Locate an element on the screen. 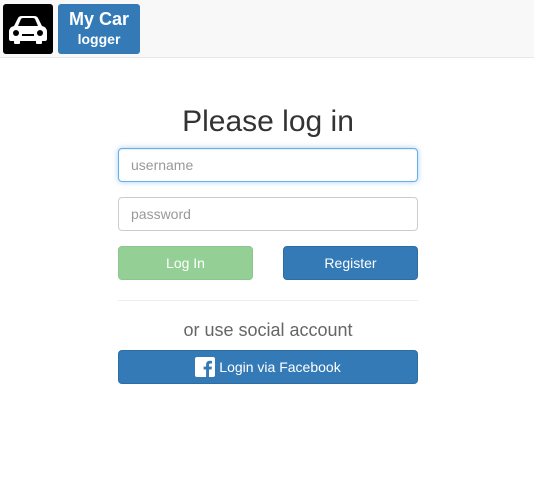 Image resolution: width=534 pixels, height=478 pixels. facebook-icon is located at coordinates (205, 367).